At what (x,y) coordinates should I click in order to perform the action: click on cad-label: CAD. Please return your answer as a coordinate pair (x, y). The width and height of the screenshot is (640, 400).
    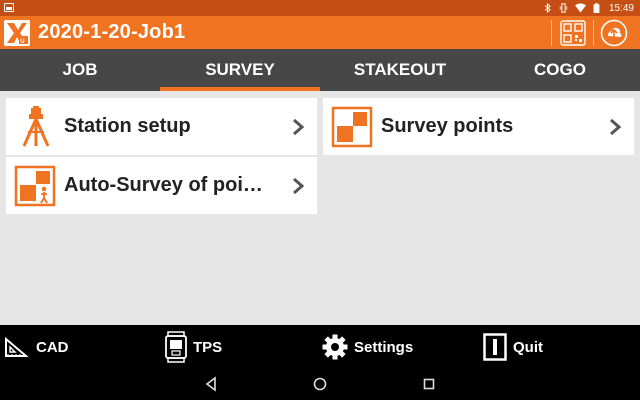
    Looking at the image, I should click on (52, 347).